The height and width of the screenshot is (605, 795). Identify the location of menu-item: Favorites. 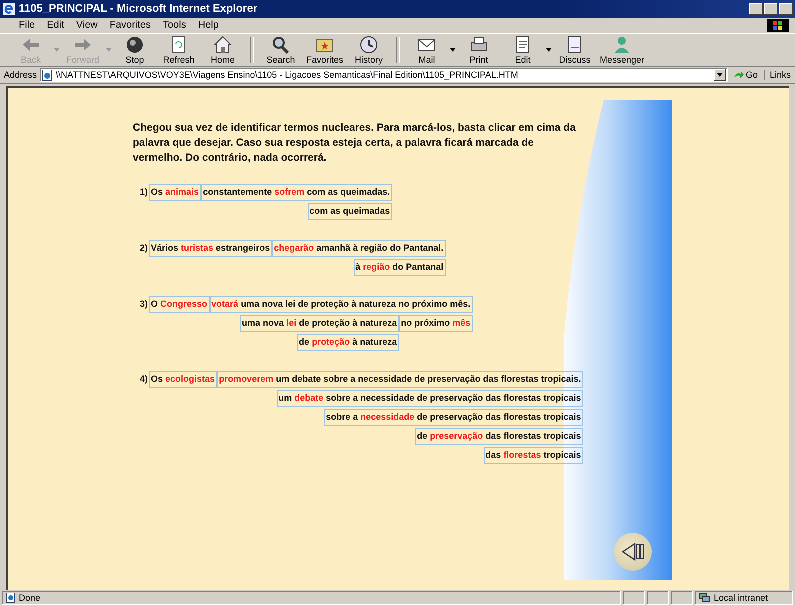
(130, 25).